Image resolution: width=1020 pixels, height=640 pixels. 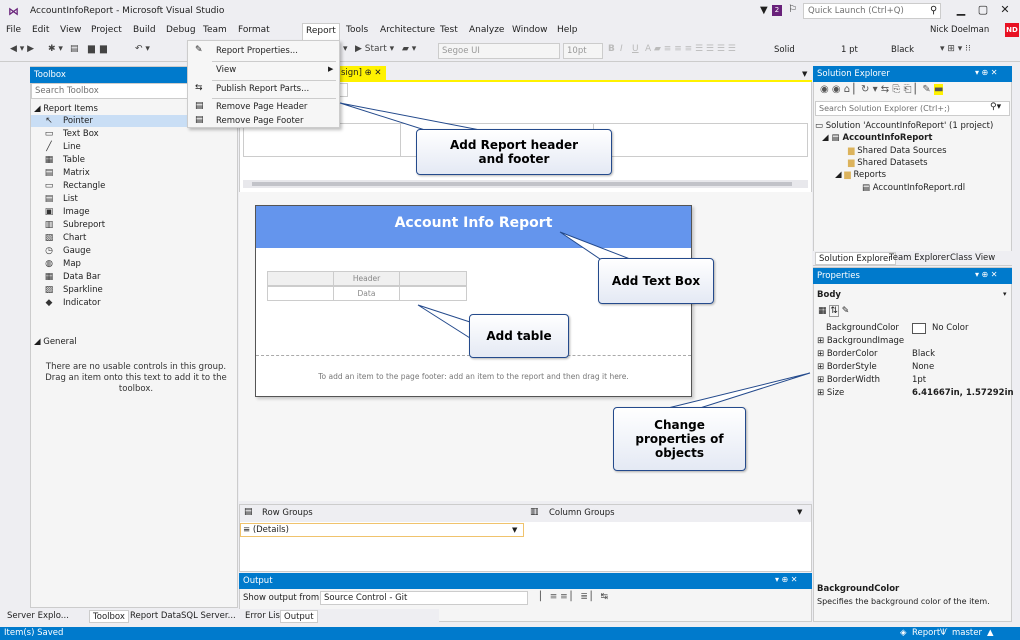 What do you see at coordinates (656, 281) in the screenshot?
I see `callout-text-box: Add Text Box` at bounding box center [656, 281].